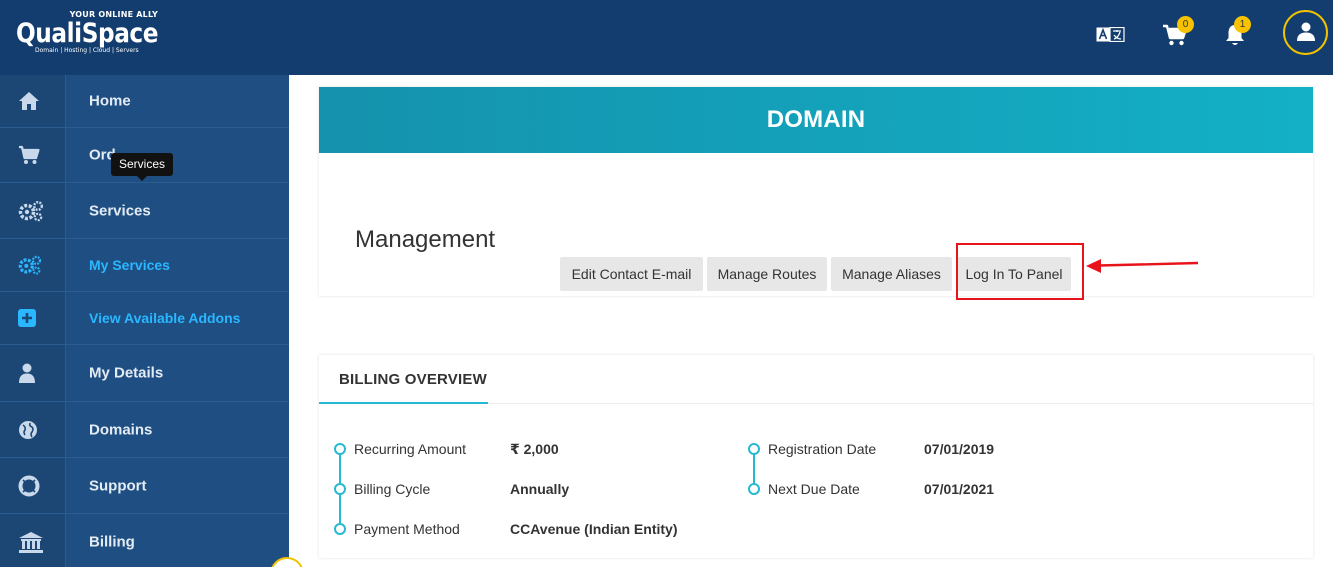 This screenshot has width=1333, height=567. I want to click on notification-count-badge: 1, so click(1242, 24).